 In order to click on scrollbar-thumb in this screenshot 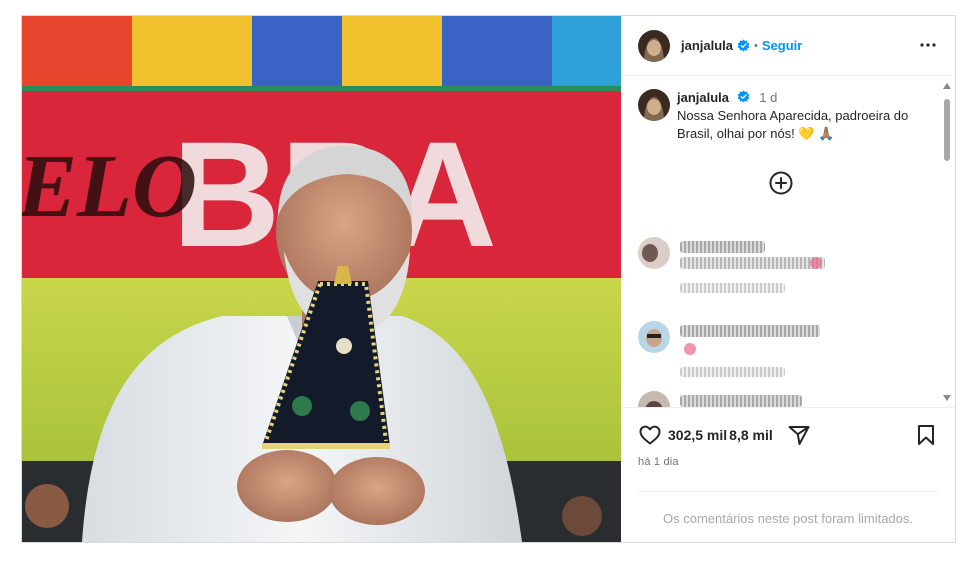, I will do `click(947, 130)`.